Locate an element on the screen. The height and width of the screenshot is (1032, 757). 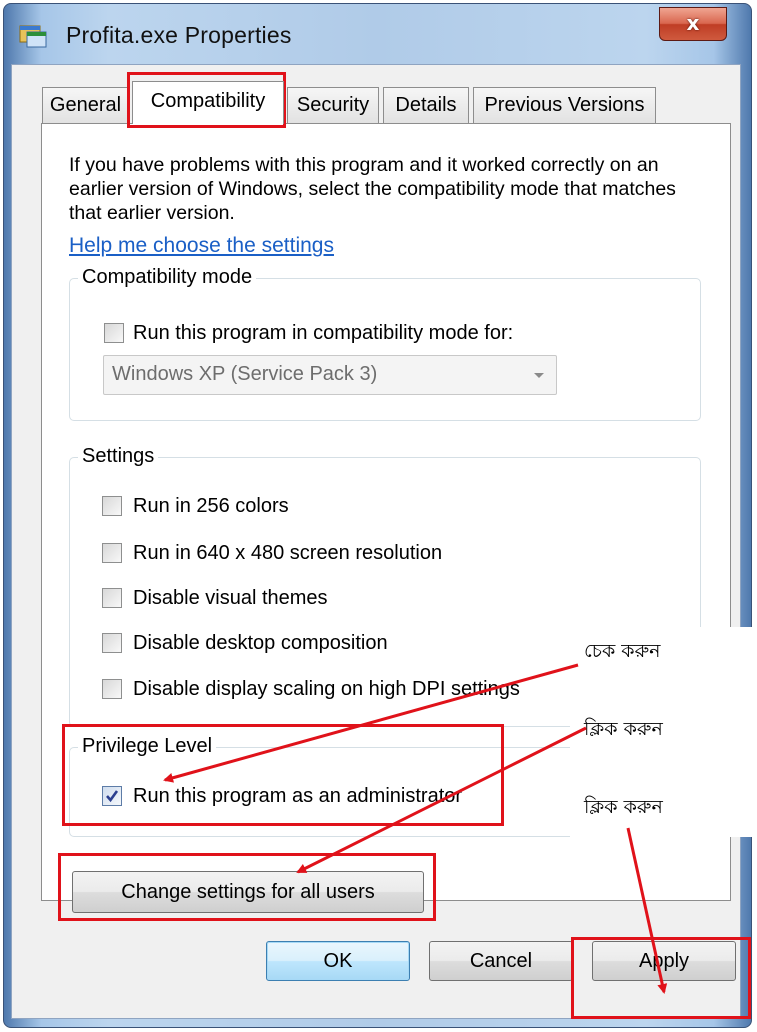
tab-general-label: General is located at coordinates (85, 105).